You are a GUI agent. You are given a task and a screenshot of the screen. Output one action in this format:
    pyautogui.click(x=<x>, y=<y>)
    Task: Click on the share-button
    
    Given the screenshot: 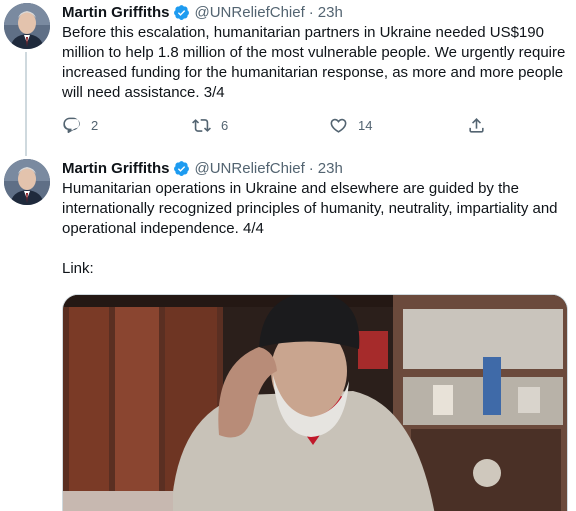 What is the action you would take?
    pyautogui.click(x=481, y=125)
    